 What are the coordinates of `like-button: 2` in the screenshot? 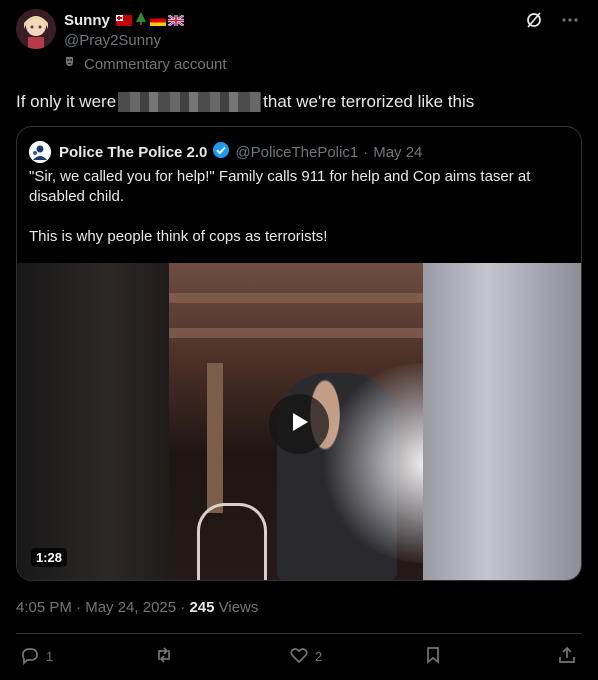 It's located at (305, 656).